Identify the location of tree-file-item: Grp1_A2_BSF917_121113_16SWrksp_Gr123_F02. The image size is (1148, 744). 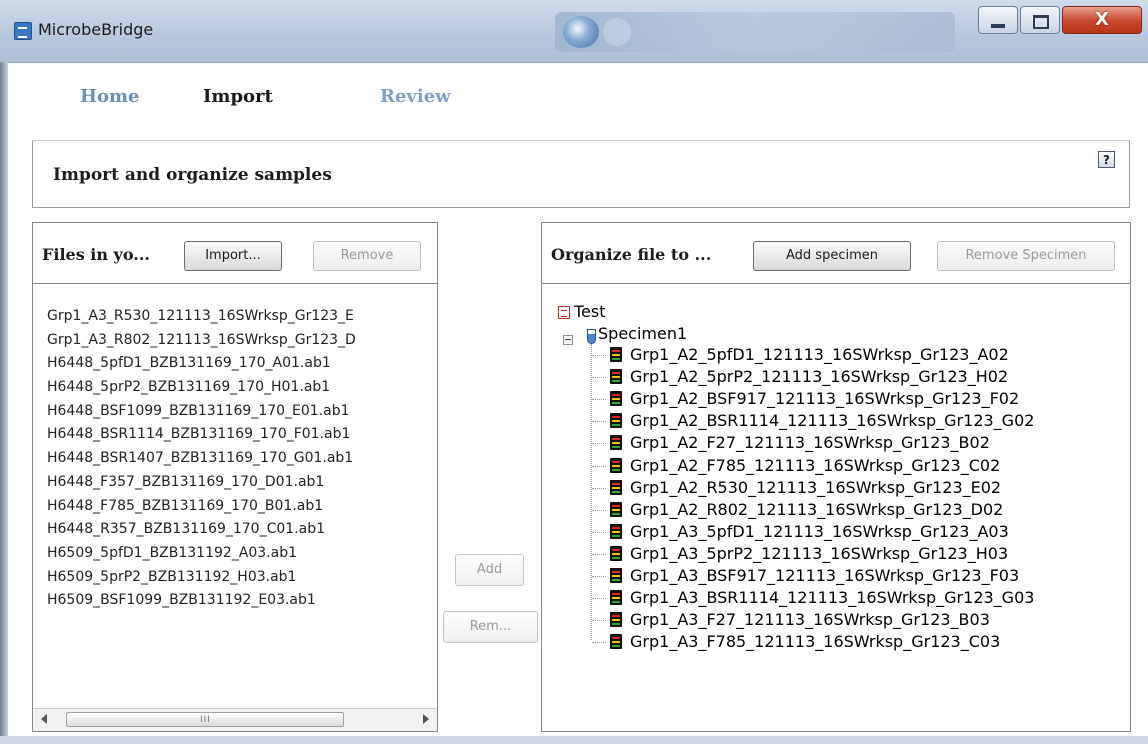
(824, 399).